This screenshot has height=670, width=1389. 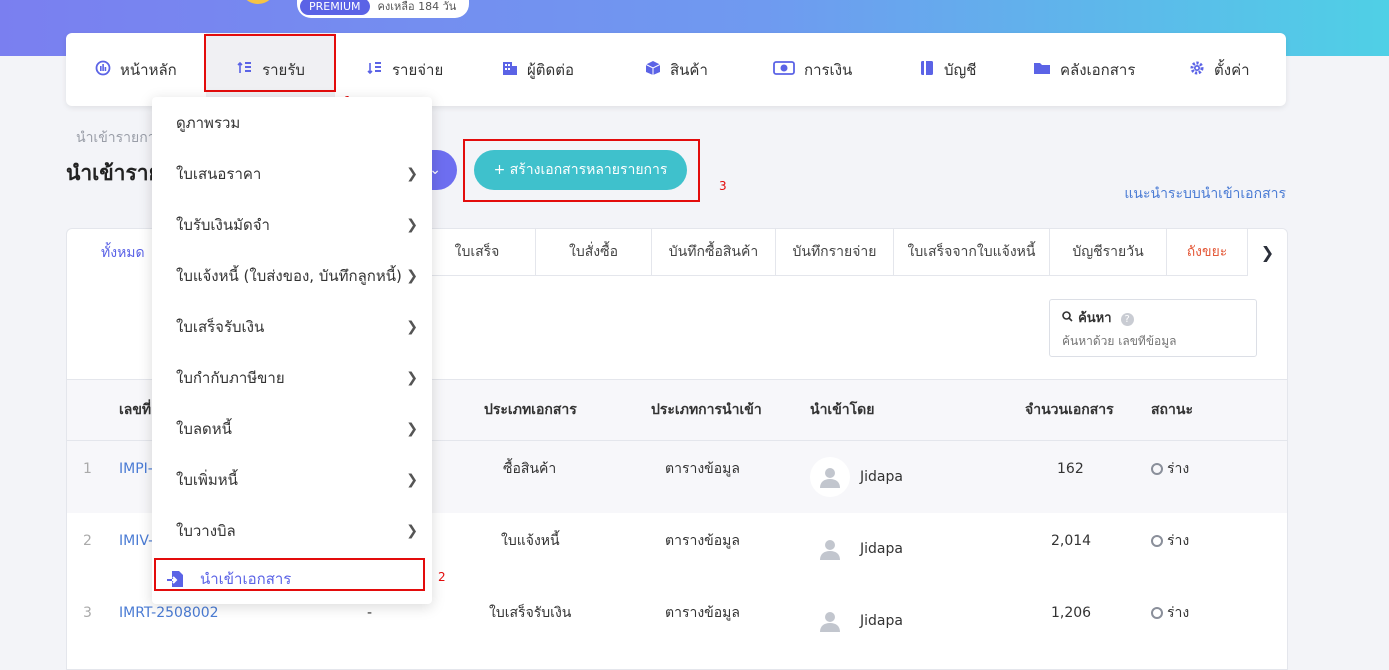 What do you see at coordinates (551, 69) in the screenshot?
I see `nav-label: ผู้ติดต่อ` at bounding box center [551, 69].